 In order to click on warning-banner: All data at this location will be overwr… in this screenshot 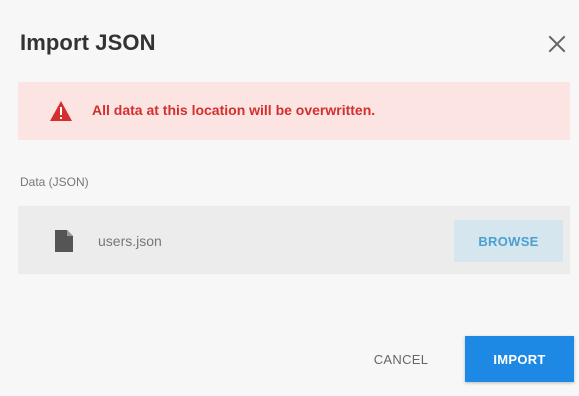, I will do `click(294, 111)`.